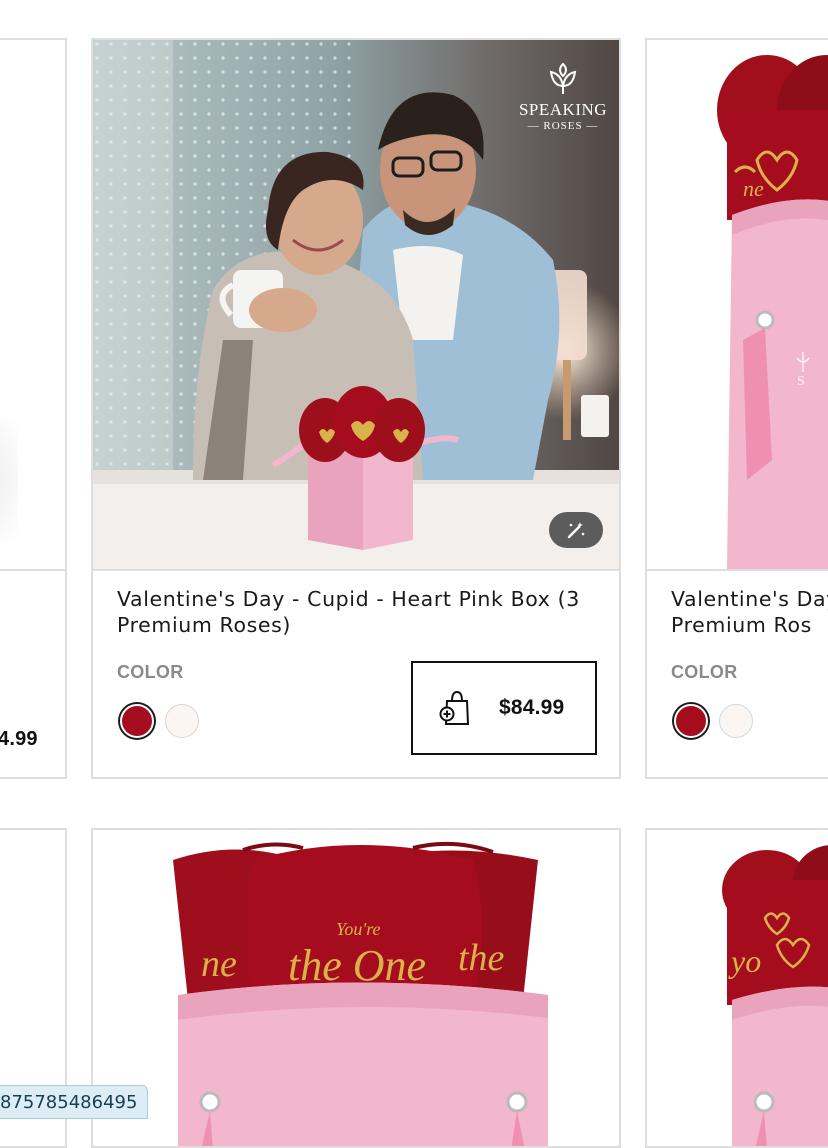 This screenshot has height=1148, width=828. What do you see at coordinates (219, 964) in the screenshot?
I see `rose-text-side-left: ne` at bounding box center [219, 964].